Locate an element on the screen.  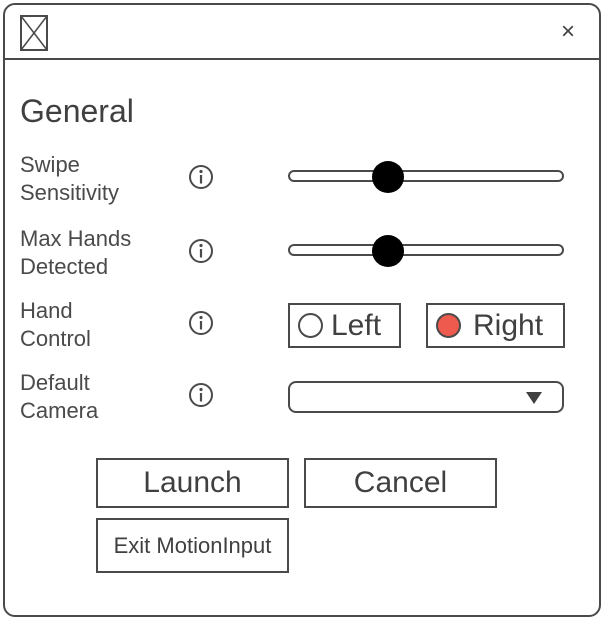
radio-right-circle is located at coordinates (448, 325).